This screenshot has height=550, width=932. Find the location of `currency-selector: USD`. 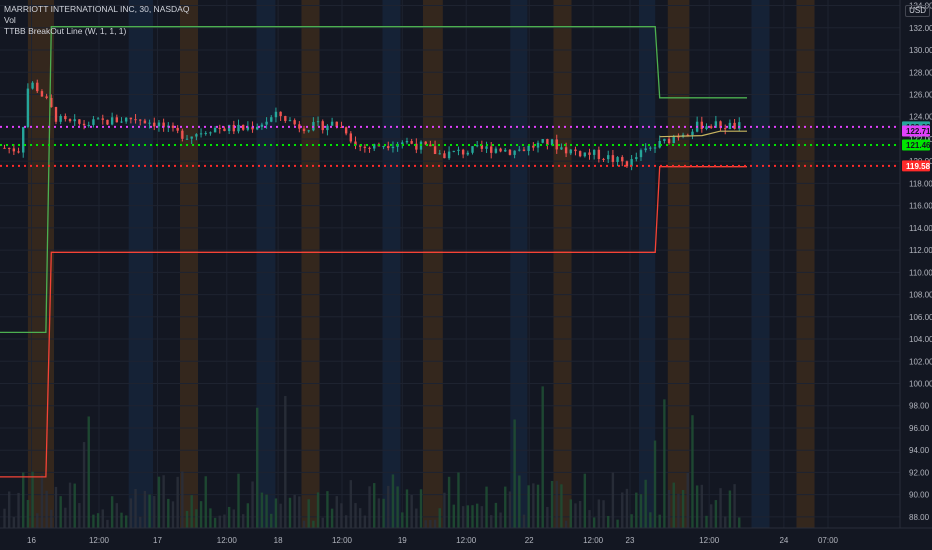

currency-selector: USD is located at coordinates (917, 11).